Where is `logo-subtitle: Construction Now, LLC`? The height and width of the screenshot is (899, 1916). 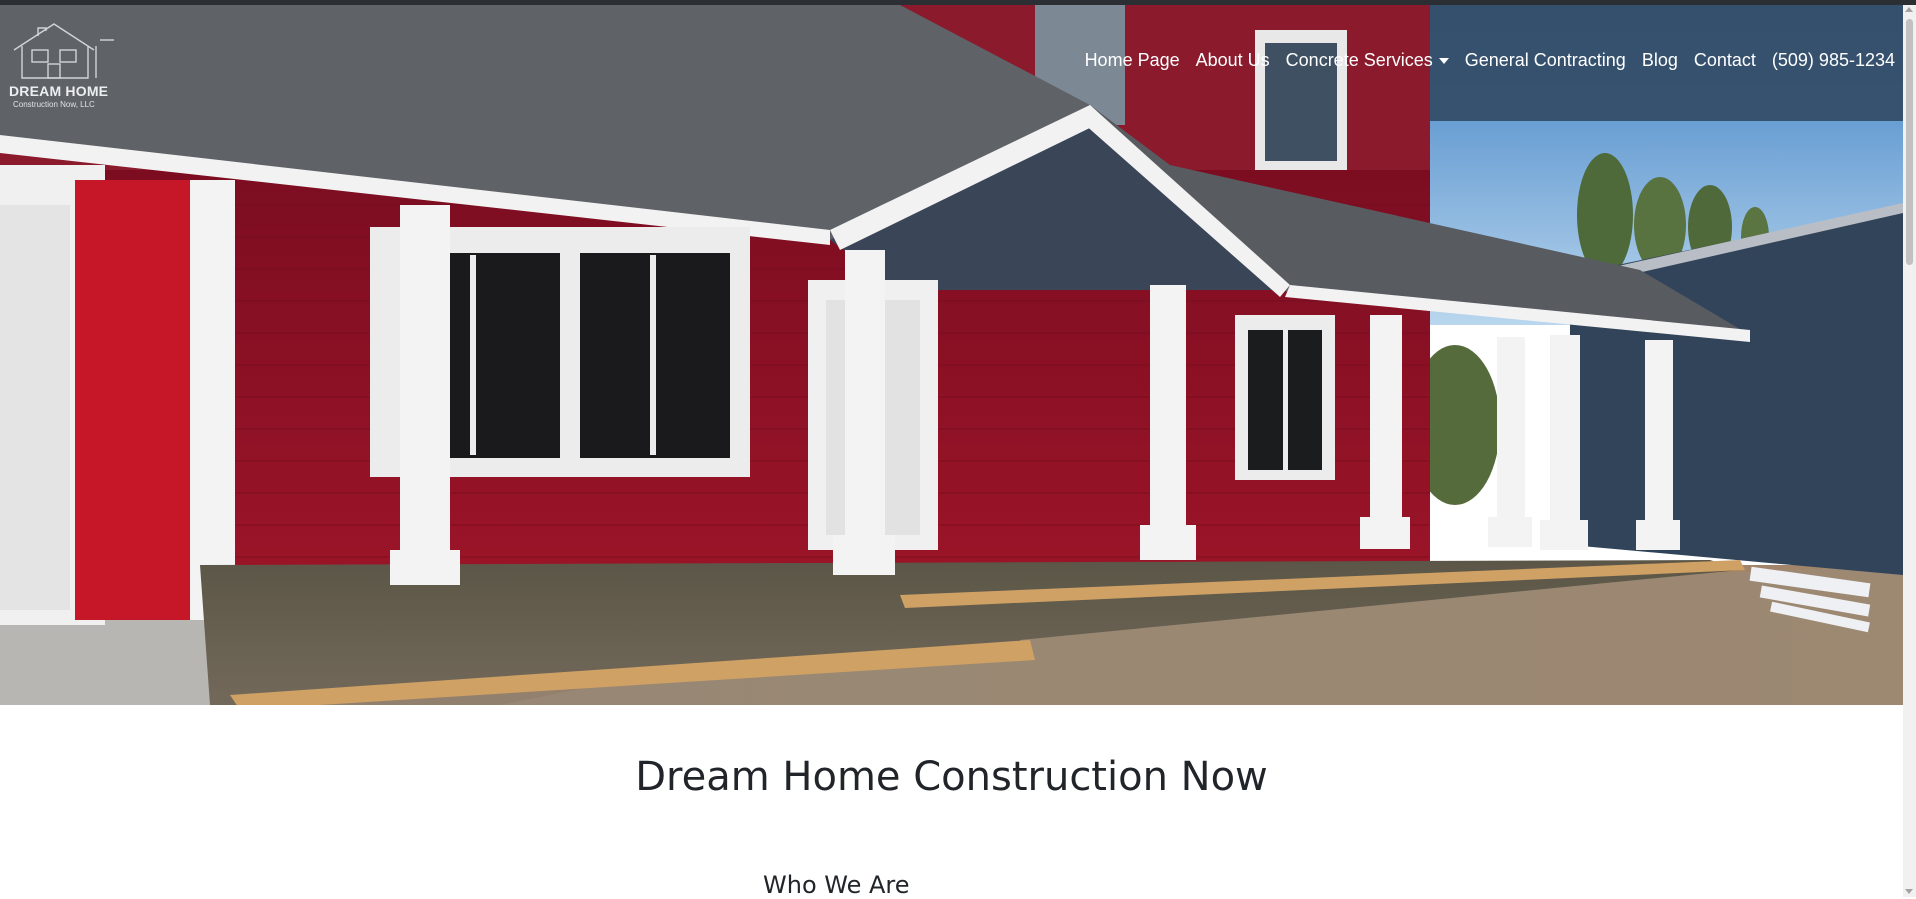
logo-subtitle: Construction Now, LLC is located at coordinates (54, 104).